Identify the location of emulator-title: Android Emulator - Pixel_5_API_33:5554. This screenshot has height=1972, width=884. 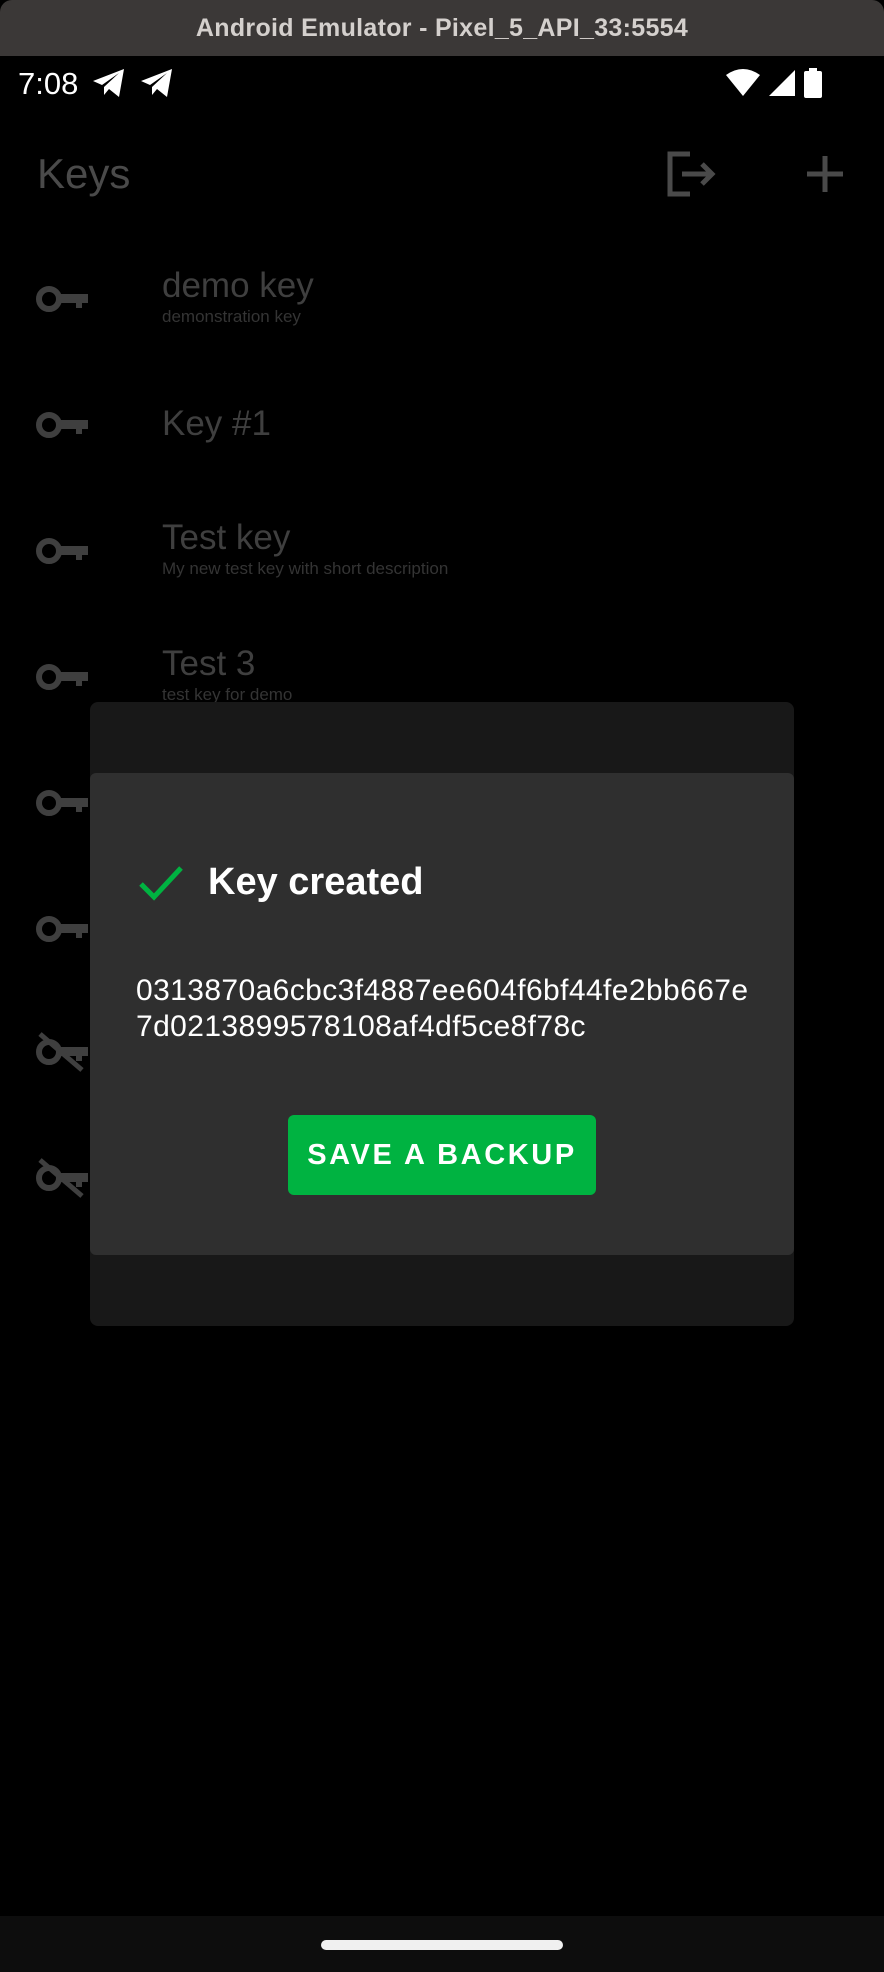
(442, 27).